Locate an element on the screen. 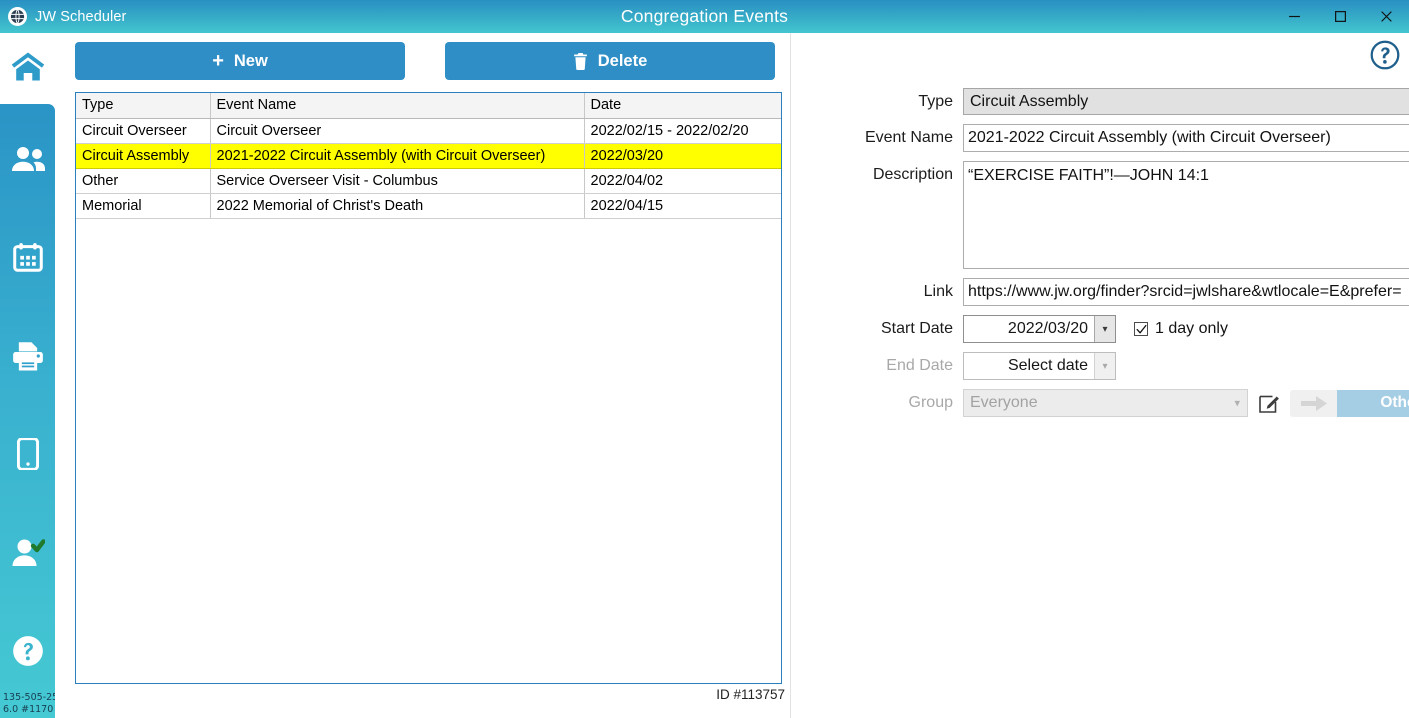 This screenshot has width=1409, height=718. window-title: Congregation Events is located at coordinates (704, 16).